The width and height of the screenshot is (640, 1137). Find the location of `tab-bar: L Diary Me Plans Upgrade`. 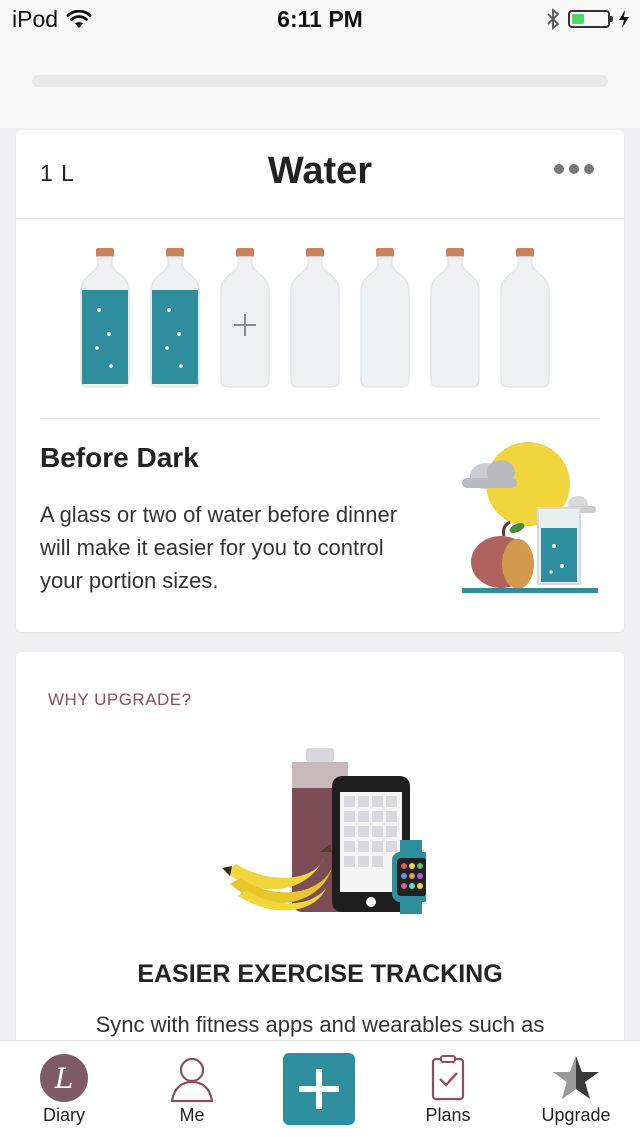

tab-bar: L Diary Me Plans Upgrade is located at coordinates (320, 1088).